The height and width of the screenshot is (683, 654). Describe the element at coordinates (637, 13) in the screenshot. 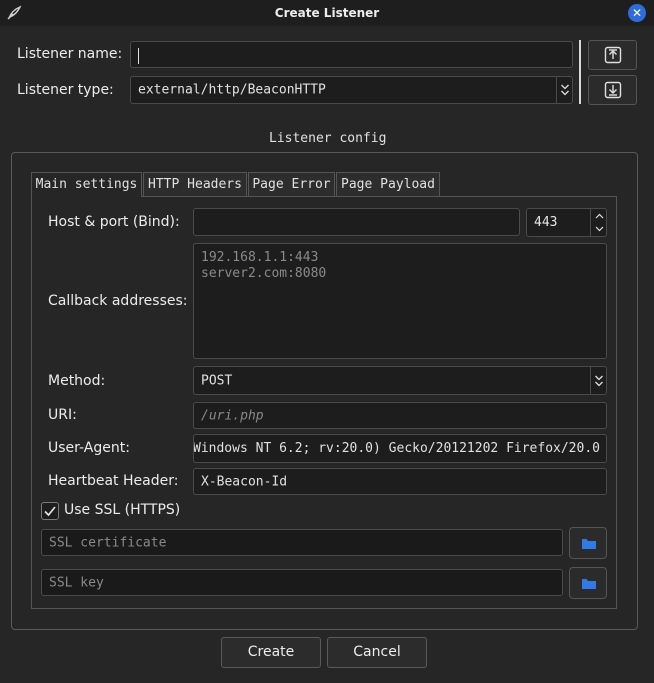

I see `close-icon: ✕` at that location.